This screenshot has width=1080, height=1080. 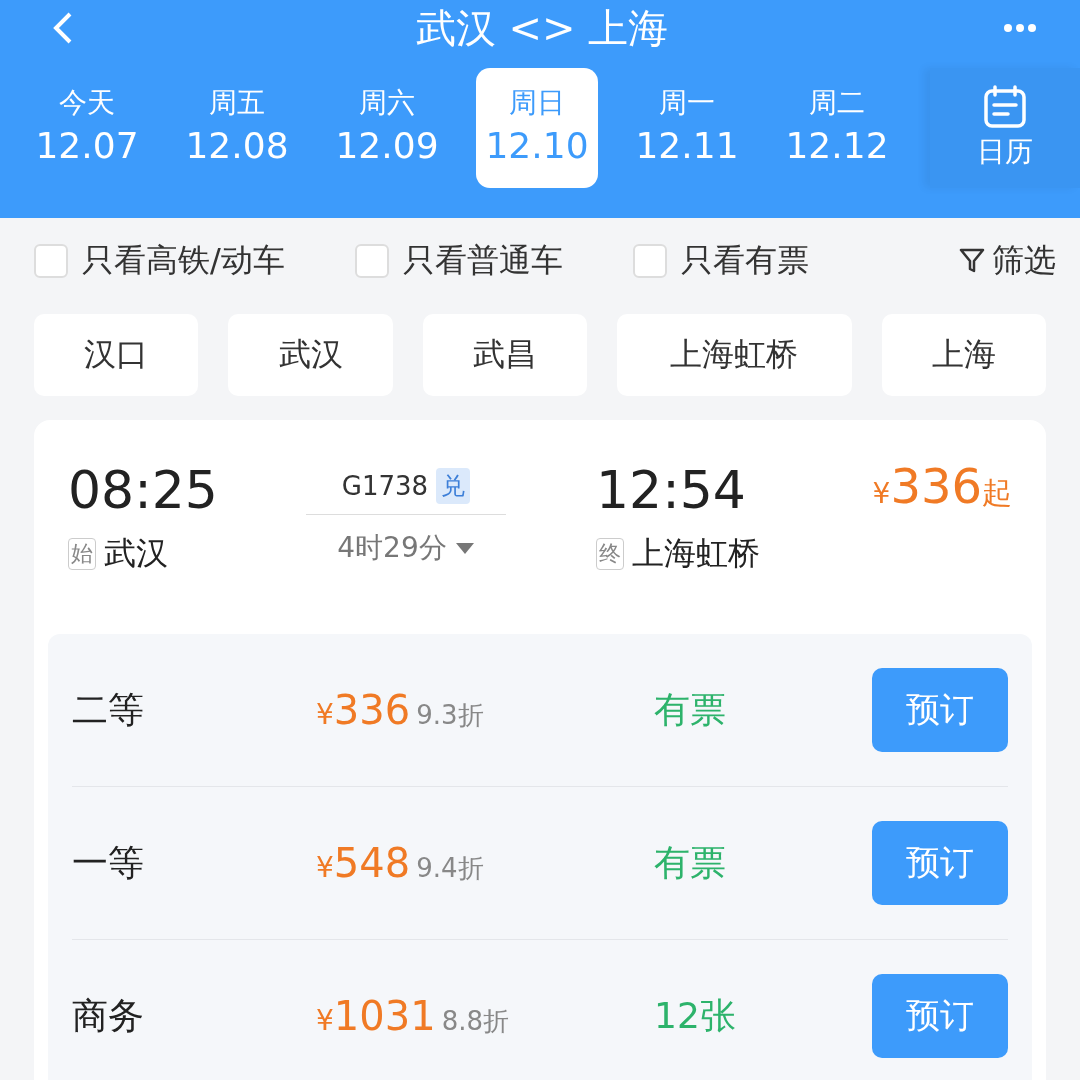 I want to click on seat-class: 商务, so click(x=108, y=1015).